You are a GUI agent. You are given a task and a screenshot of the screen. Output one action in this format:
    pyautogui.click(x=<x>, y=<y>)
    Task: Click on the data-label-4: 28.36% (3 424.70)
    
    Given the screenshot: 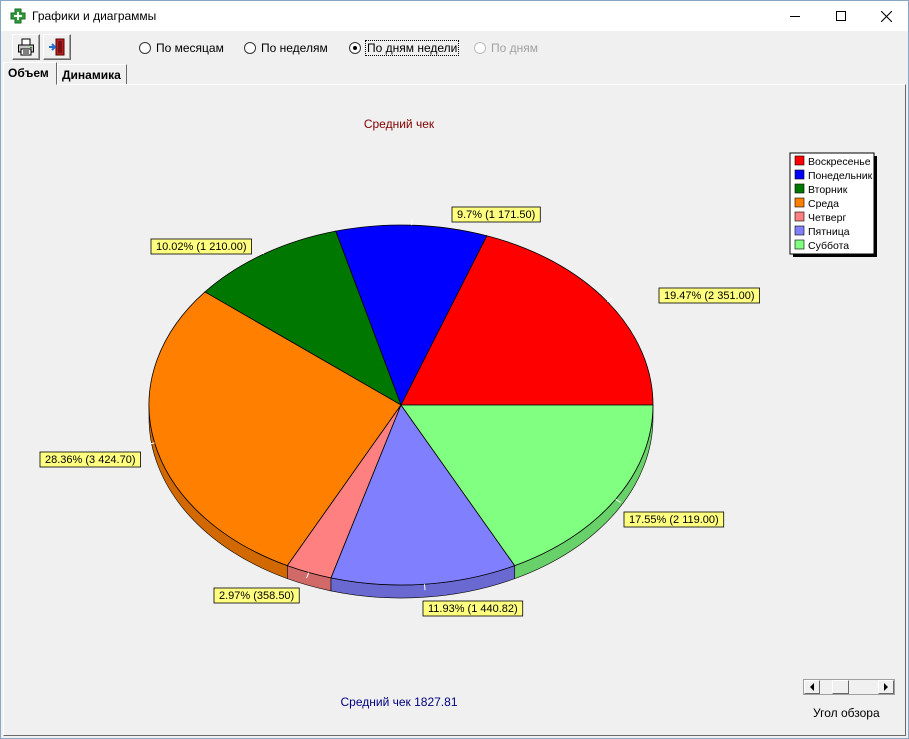 What is the action you would take?
    pyautogui.click(x=90, y=459)
    